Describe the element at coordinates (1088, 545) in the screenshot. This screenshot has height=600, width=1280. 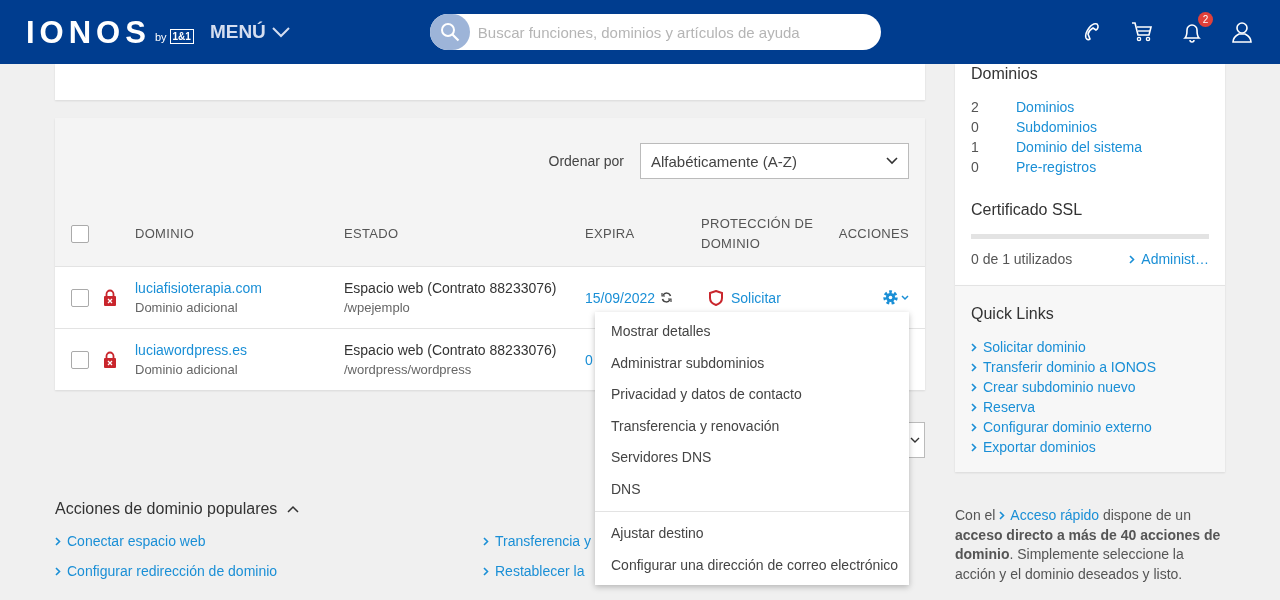
I see `info-paragraph: Con el Acceso rápido dispone de un acceso directo a más de 40 acciones de dominio. Simplemente seleccione la acción y el dominio deseados y listo.` at that location.